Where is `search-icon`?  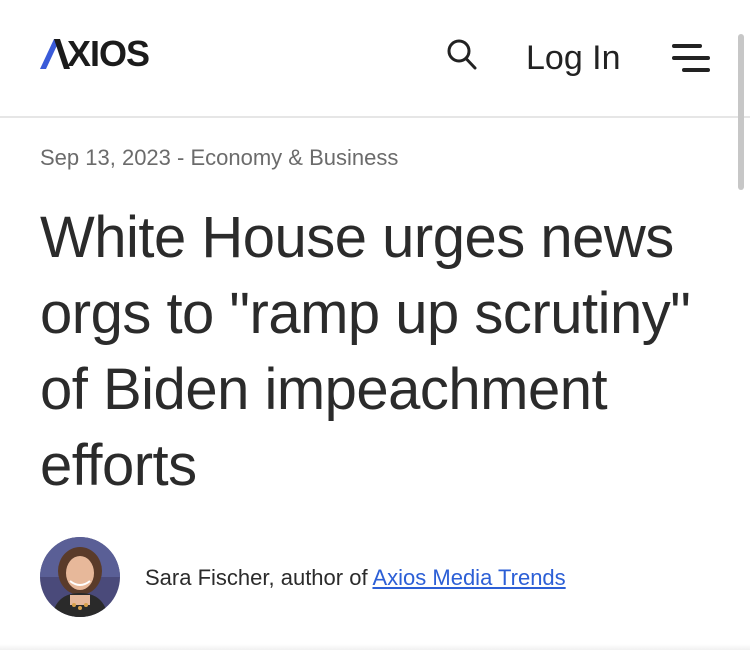 search-icon is located at coordinates (462, 54).